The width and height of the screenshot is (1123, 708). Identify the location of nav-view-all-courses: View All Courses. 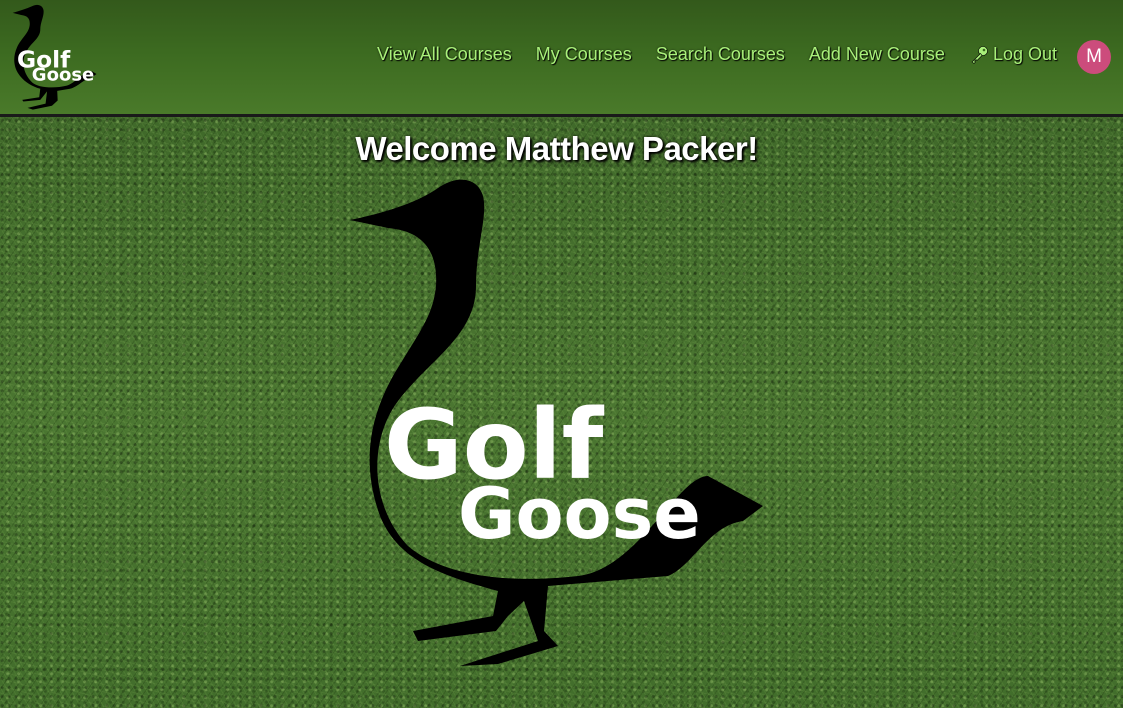
(444, 54).